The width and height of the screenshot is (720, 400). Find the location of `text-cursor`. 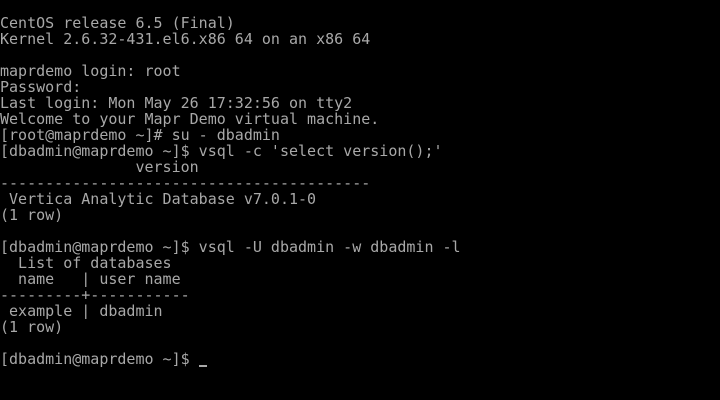

text-cursor is located at coordinates (202, 366).